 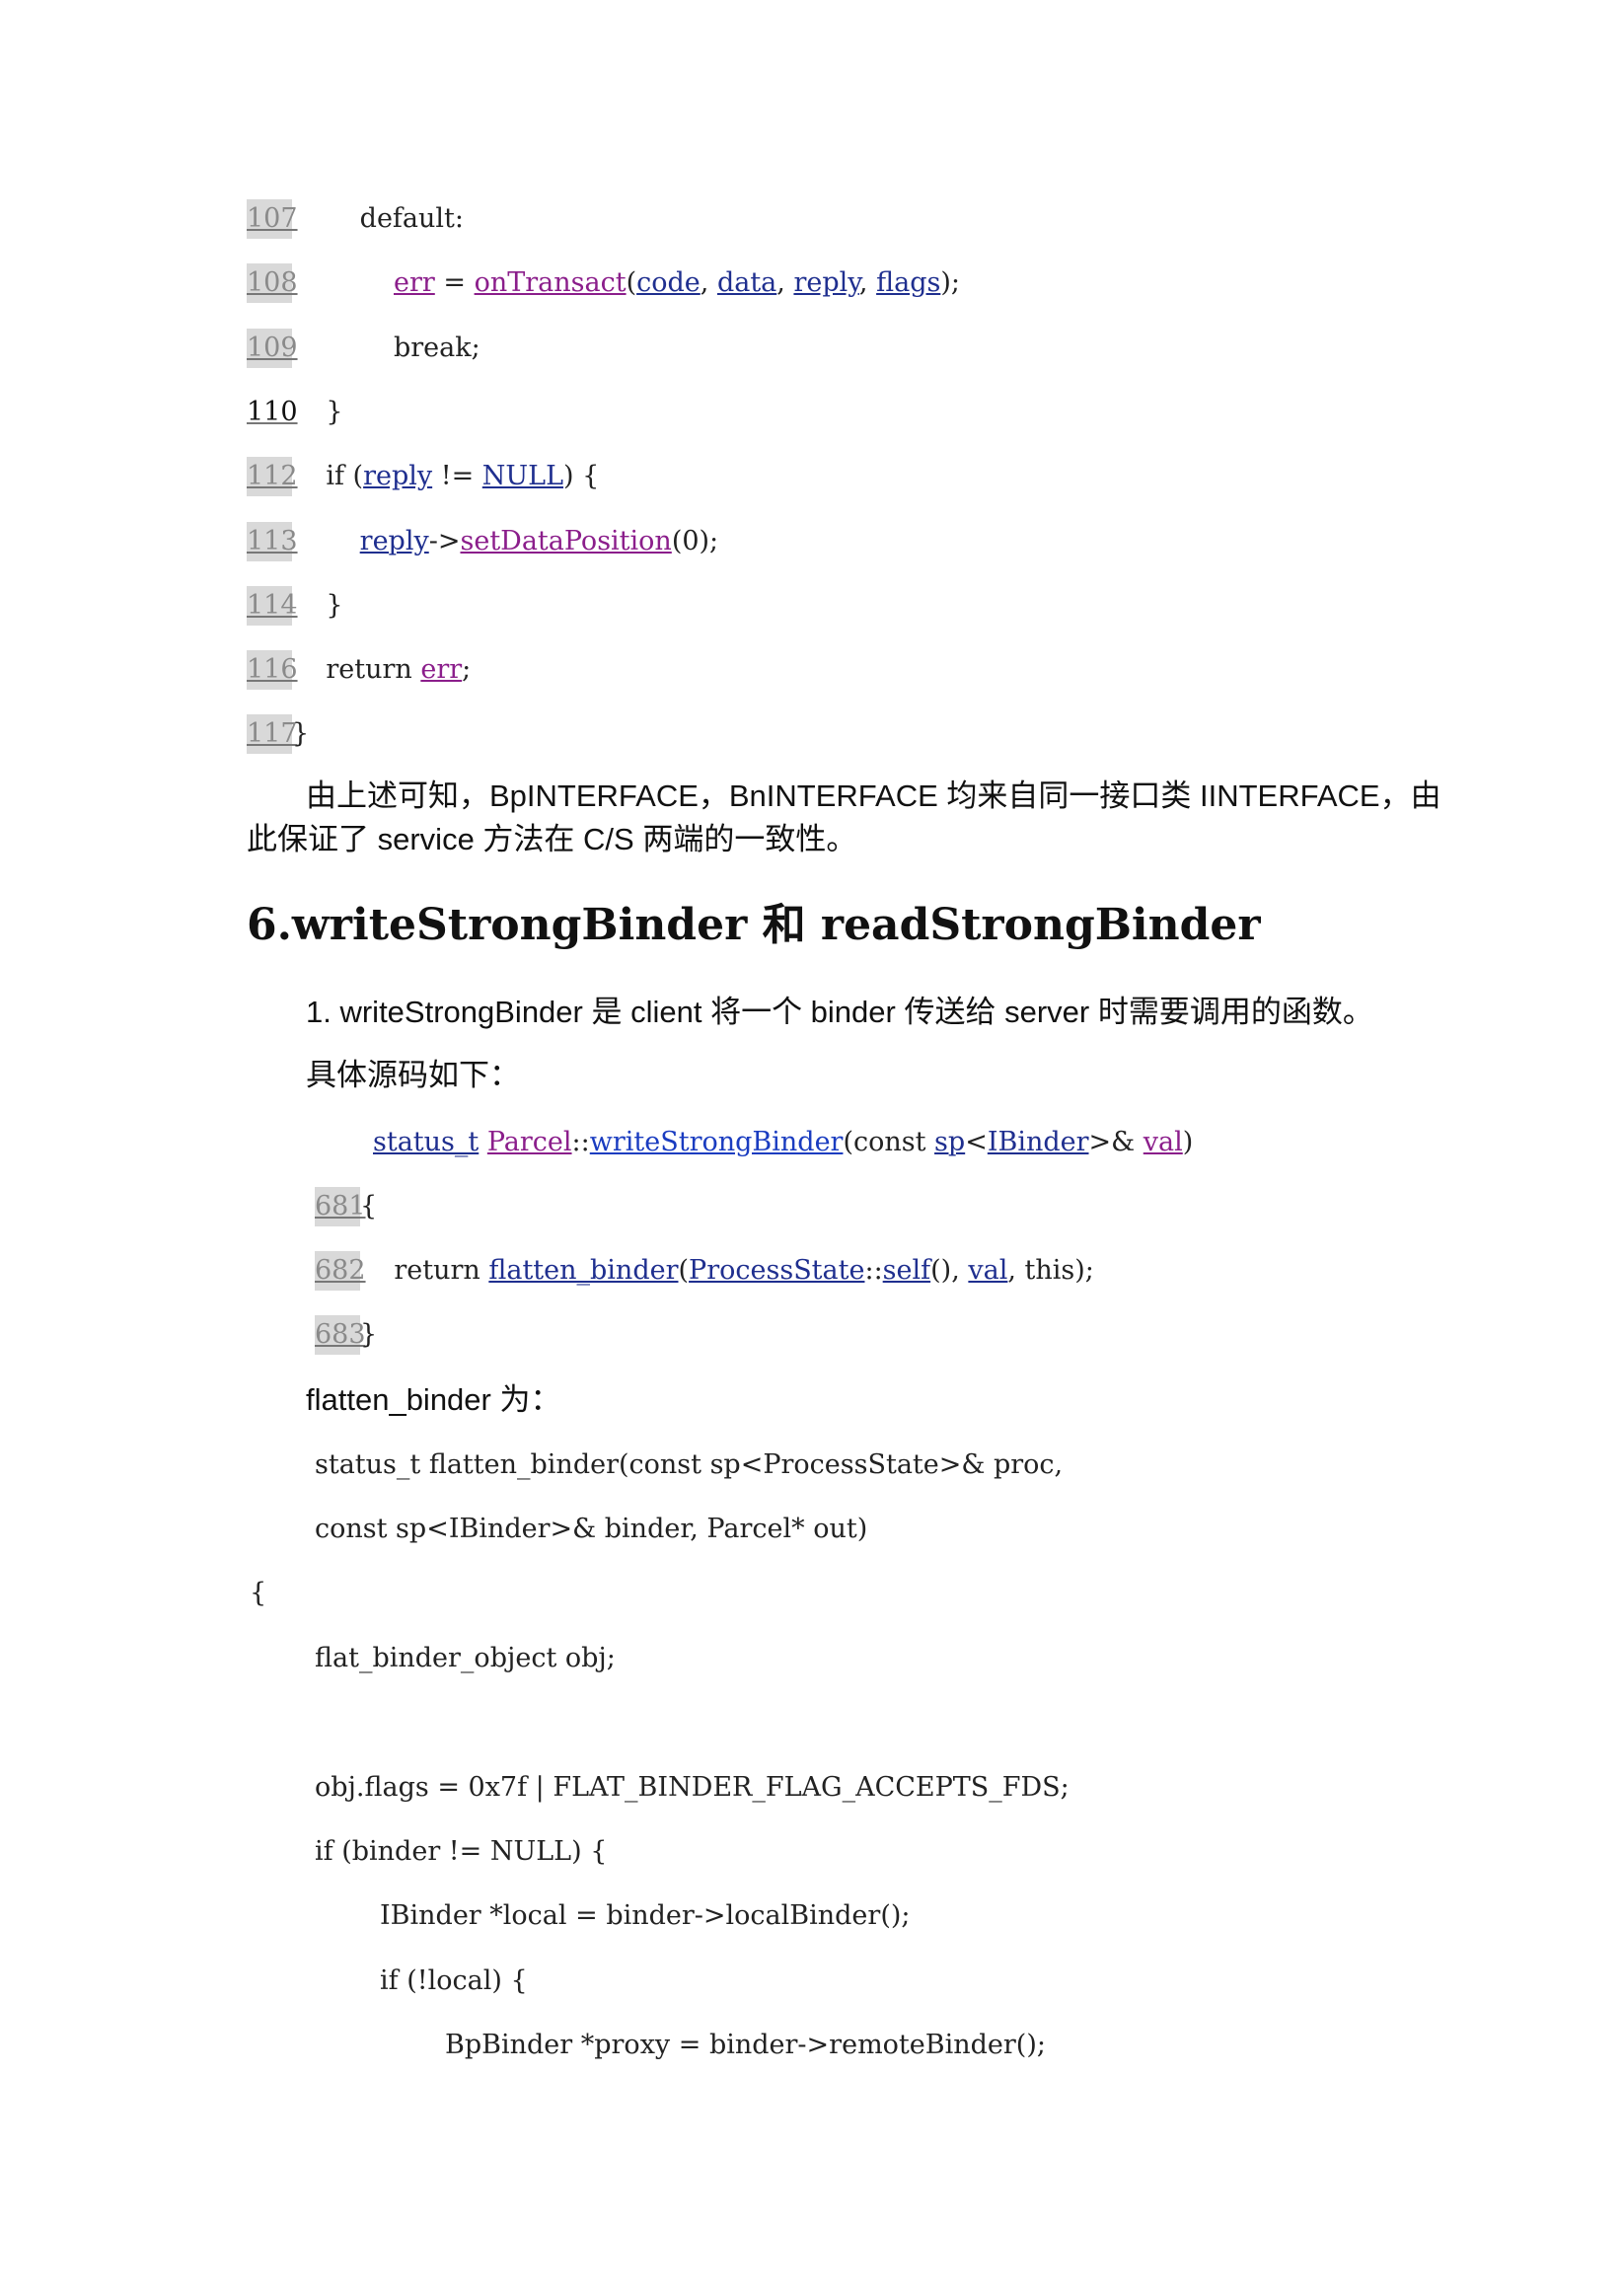 What do you see at coordinates (522, 476) in the screenshot?
I see `code-token-link: NULL` at bounding box center [522, 476].